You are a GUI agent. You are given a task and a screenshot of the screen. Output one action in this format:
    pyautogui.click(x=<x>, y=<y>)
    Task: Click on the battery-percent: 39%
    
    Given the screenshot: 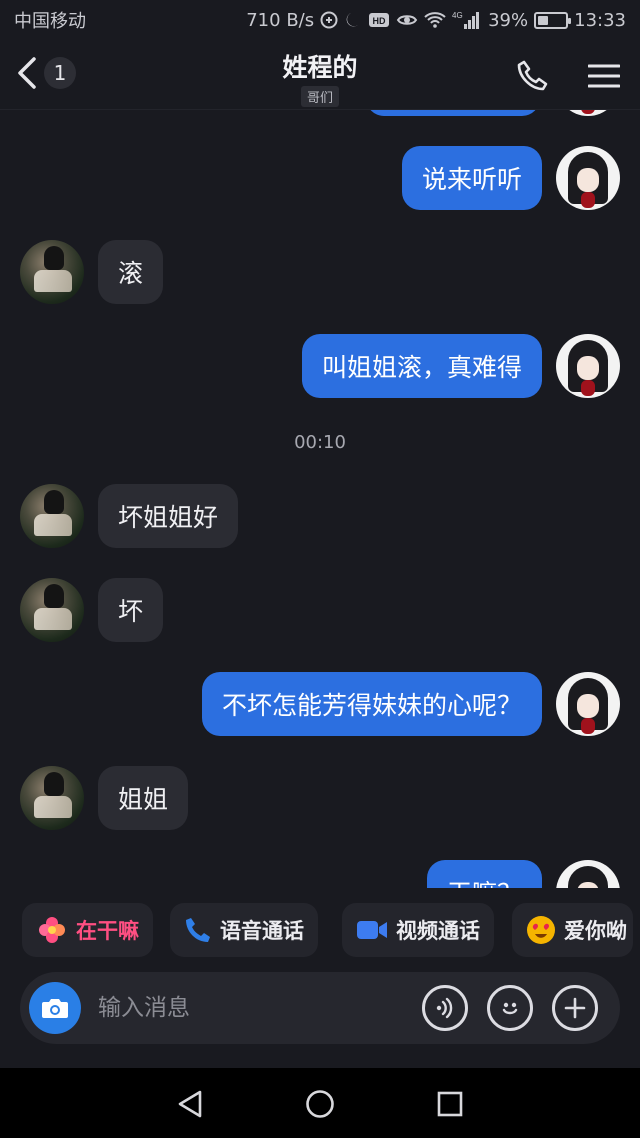 What is the action you would take?
    pyautogui.click(x=508, y=20)
    